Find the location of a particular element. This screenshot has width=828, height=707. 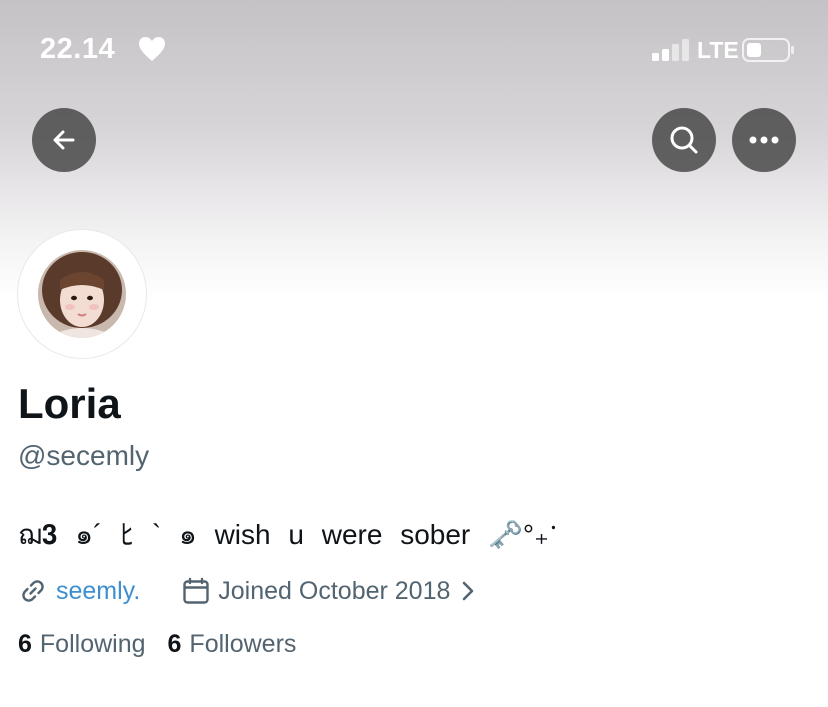

following-stat: 6 Following is located at coordinates (82, 644).